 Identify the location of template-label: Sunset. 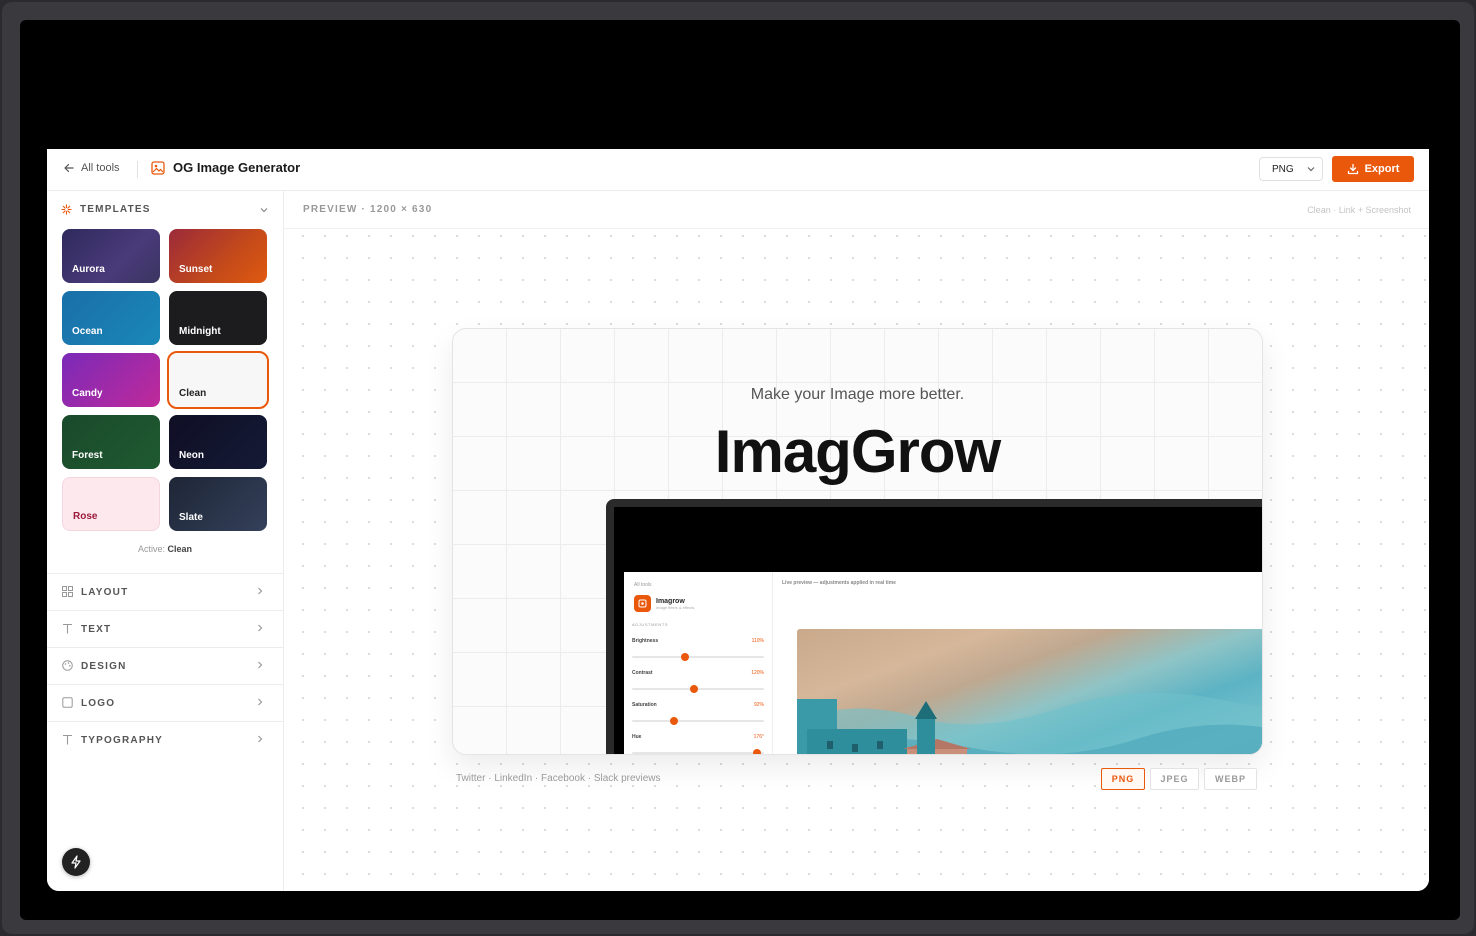
(196, 269).